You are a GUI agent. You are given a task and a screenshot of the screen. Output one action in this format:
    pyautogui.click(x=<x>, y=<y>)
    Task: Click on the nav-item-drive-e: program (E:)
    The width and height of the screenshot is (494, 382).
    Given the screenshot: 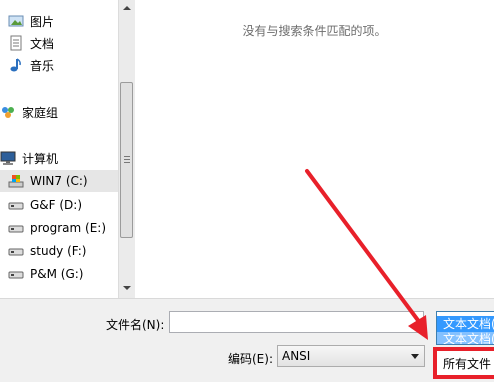 What is the action you would take?
    pyautogui.click(x=57, y=228)
    